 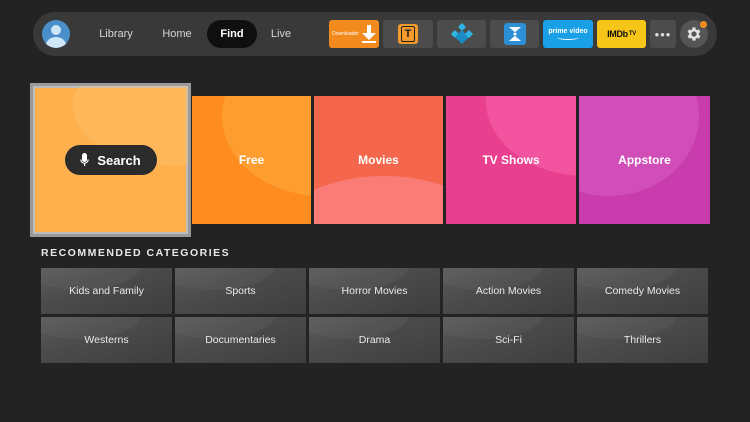 What do you see at coordinates (119, 160) in the screenshot?
I see `search-label: Search` at bounding box center [119, 160].